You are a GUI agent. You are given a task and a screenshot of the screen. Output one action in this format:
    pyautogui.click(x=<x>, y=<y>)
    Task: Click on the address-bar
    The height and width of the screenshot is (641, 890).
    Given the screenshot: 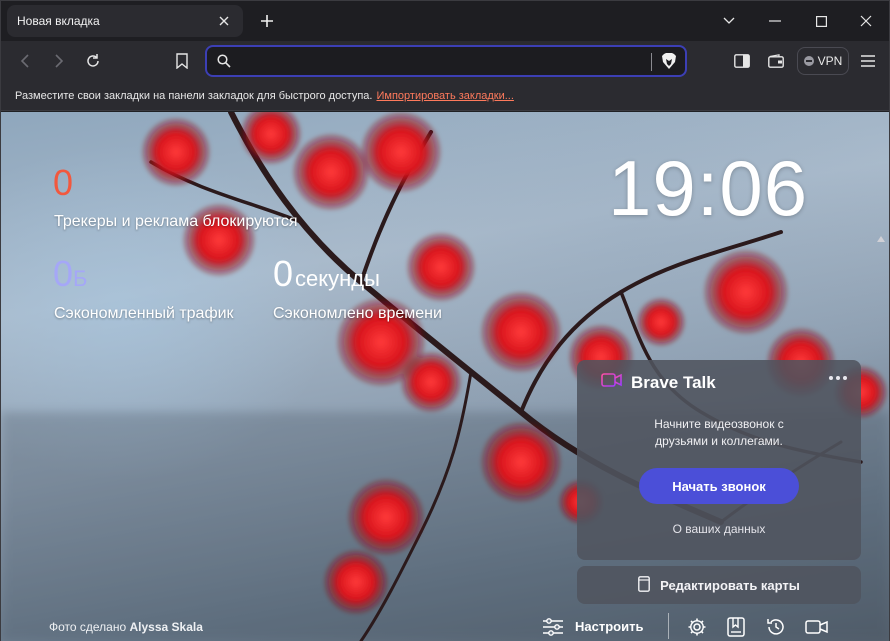 What is the action you would take?
    pyautogui.click(x=446, y=61)
    